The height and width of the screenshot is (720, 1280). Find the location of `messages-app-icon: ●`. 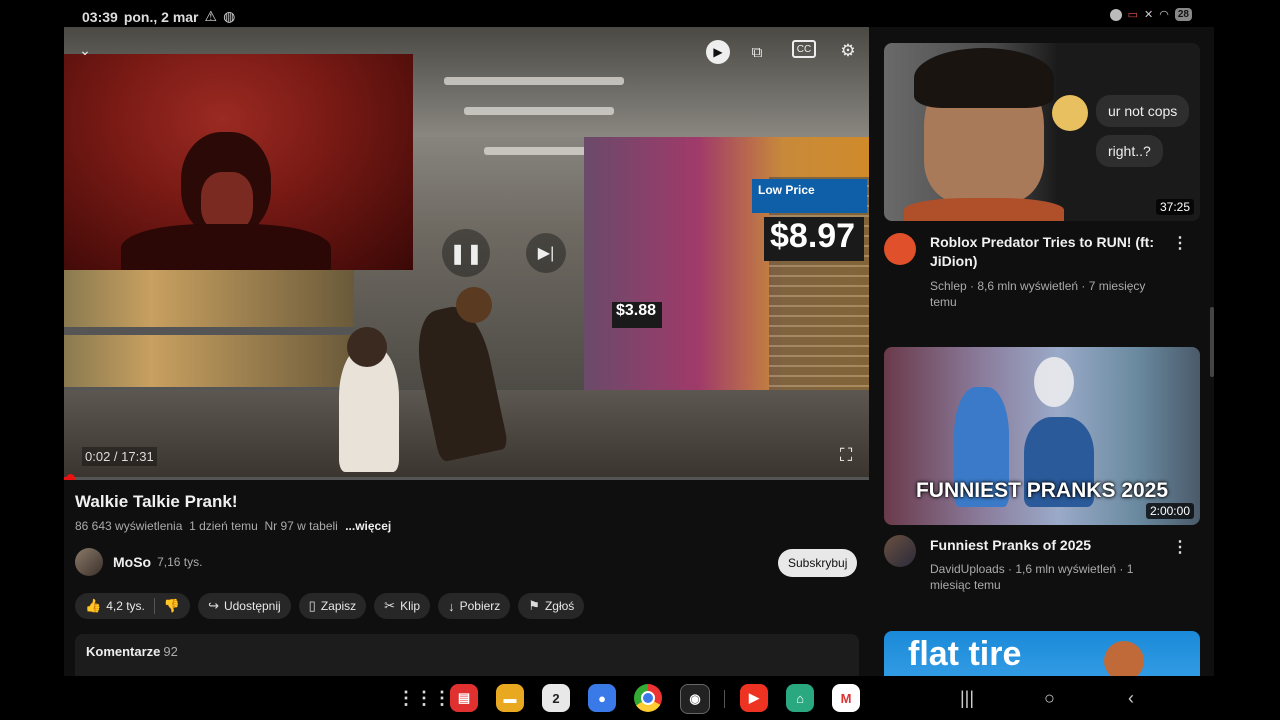

messages-app-icon: ● is located at coordinates (602, 698).